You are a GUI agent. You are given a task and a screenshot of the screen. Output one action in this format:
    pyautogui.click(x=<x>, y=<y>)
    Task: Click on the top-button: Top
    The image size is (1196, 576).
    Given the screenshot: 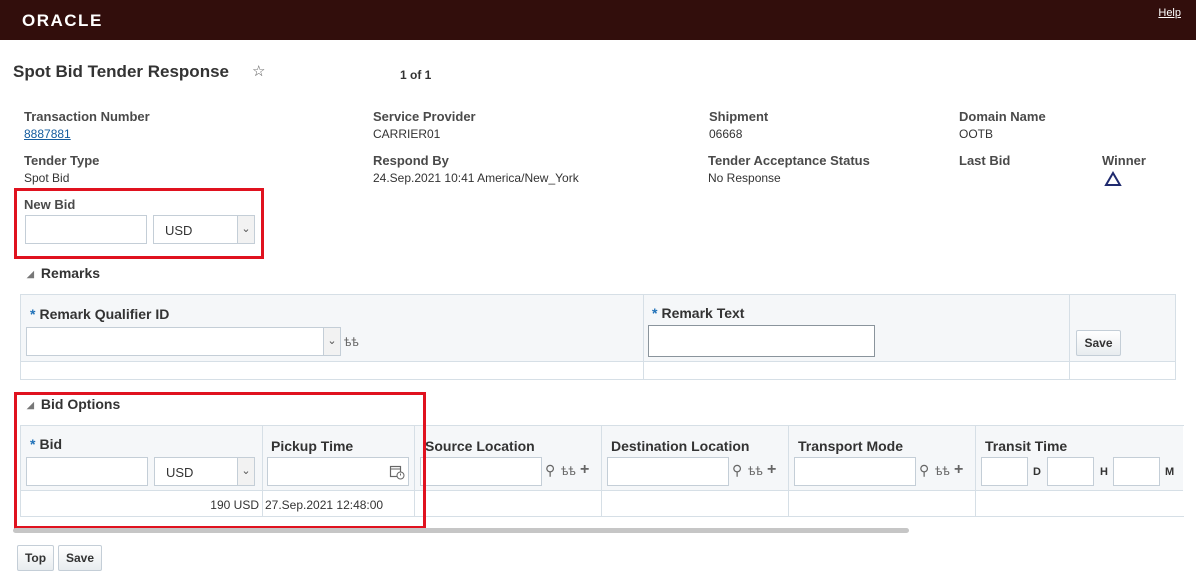 What is the action you would take?
    pyautogui.click(x=35, y=558)
    